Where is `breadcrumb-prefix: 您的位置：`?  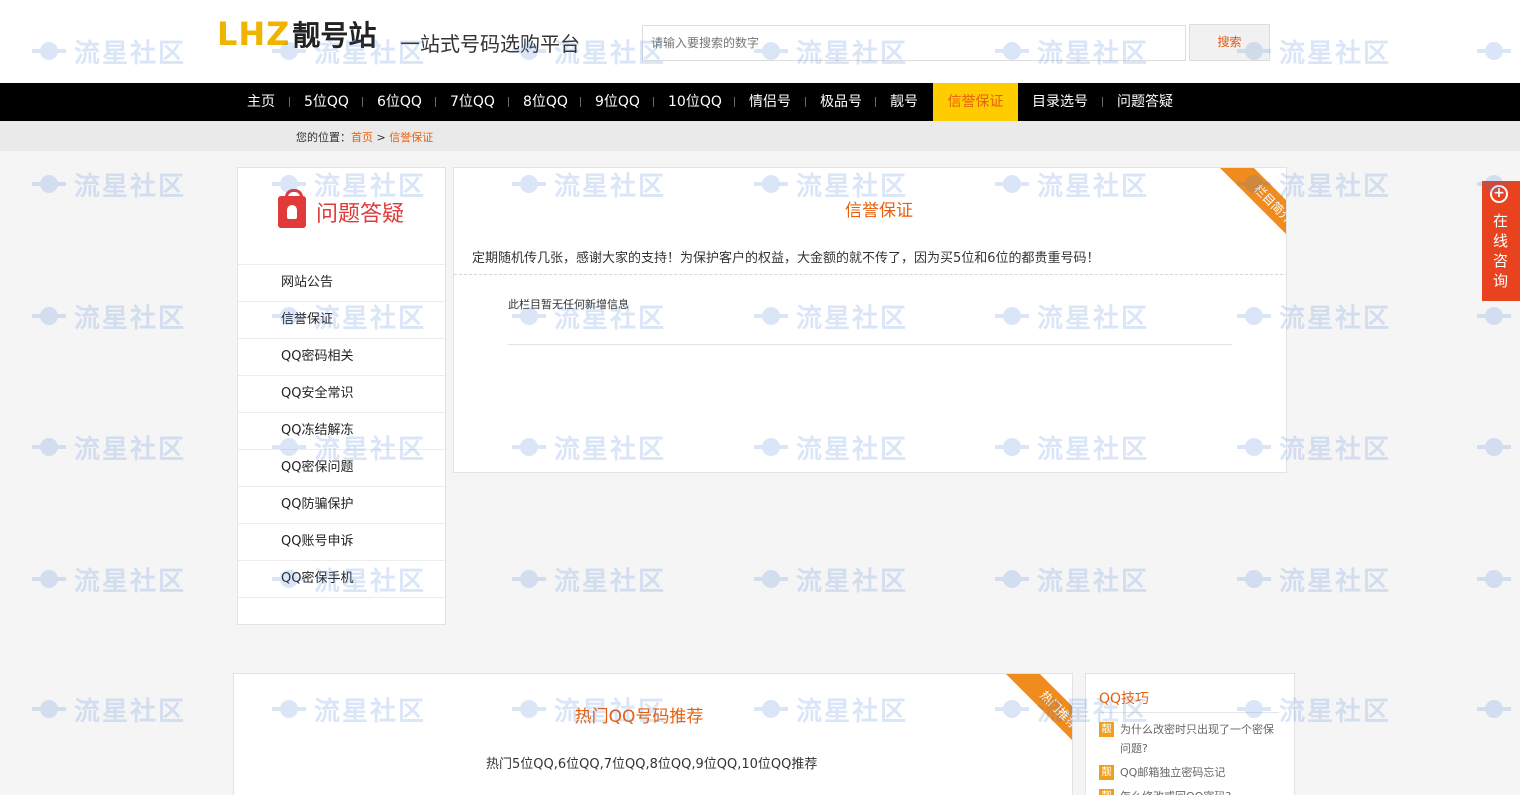 breadcrumb-prefix: 您的位置： is located at coordinates (323, 137).